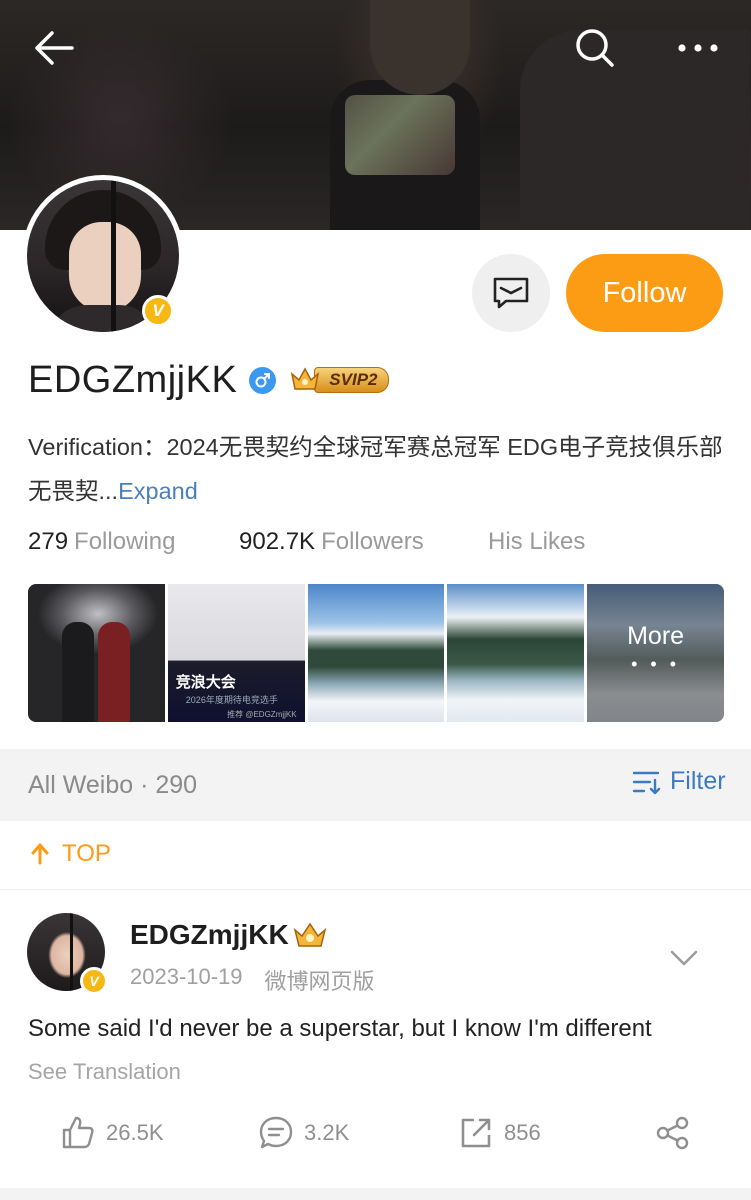  What do you see at coordinates (104, 1072) in the screenshot?
I see `see-translation-link: See Translation` at bounding box center [104, 1072].